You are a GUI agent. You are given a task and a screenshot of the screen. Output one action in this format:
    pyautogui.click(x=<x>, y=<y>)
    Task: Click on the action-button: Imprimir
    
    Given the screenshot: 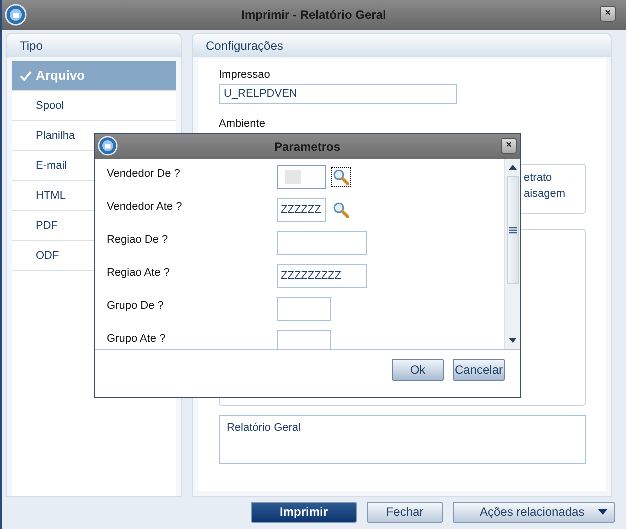 What is the action you would take?
    pyautogui.click(x=304, y=512)
    